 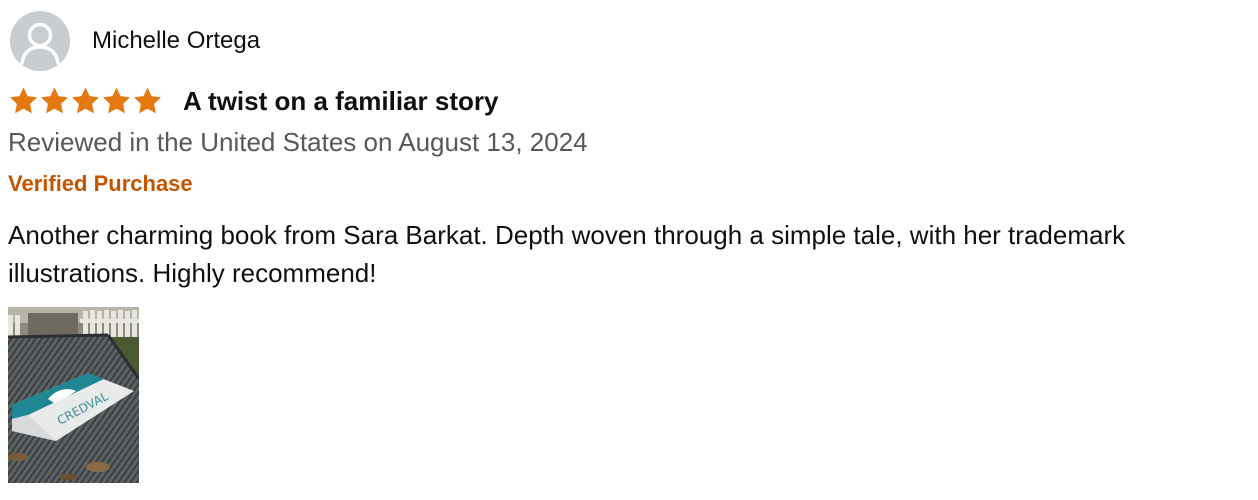 I want to click on book-photo-image: CREDVAL, so click(x=73, y=395).